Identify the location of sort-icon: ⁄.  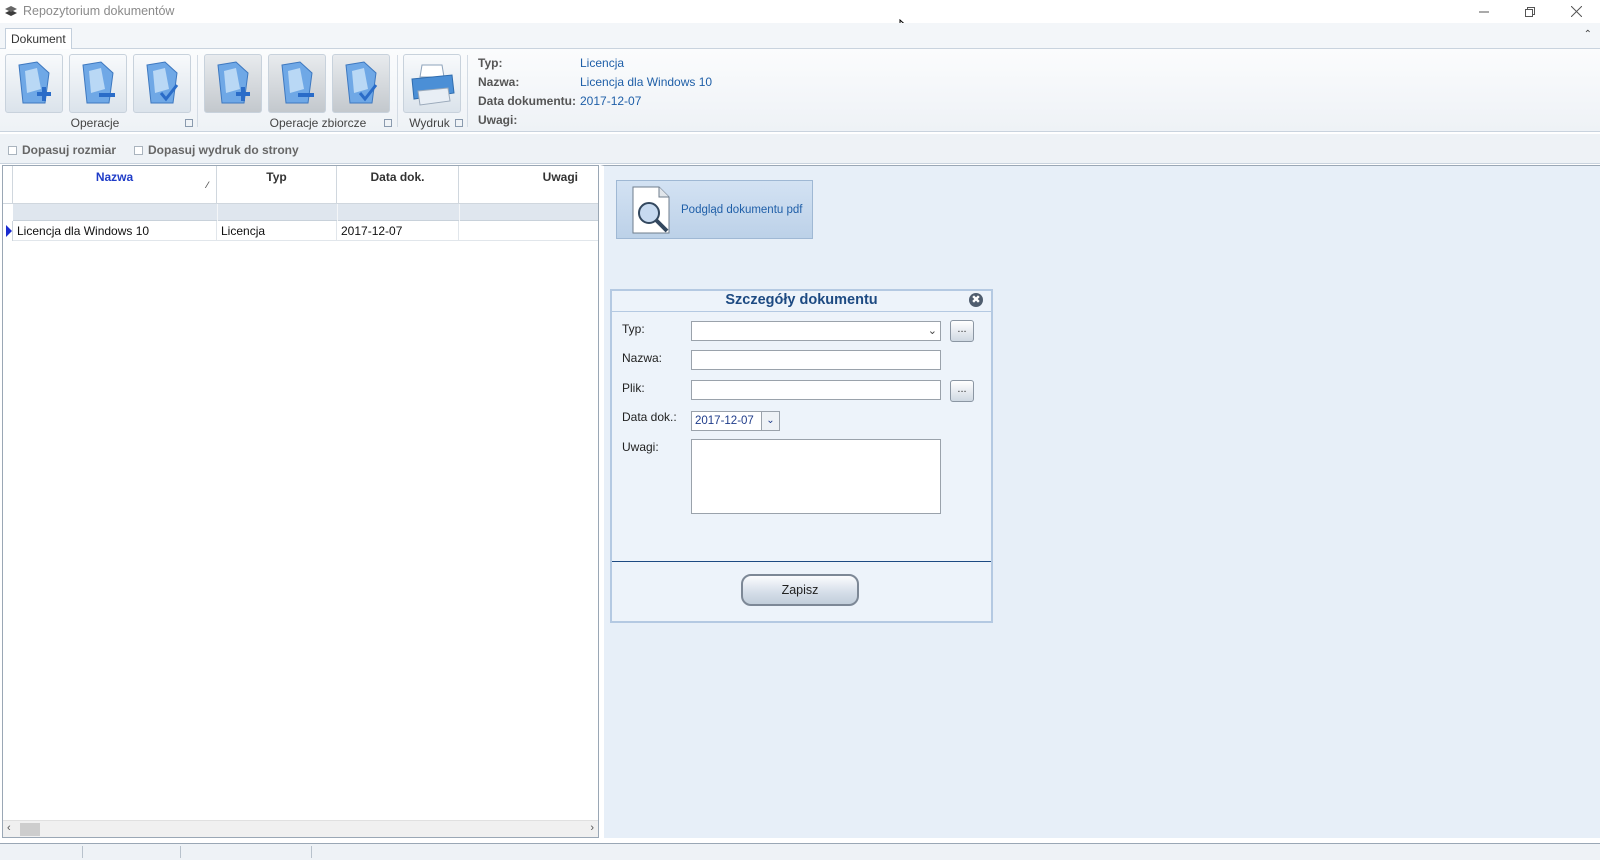
(207, 185).